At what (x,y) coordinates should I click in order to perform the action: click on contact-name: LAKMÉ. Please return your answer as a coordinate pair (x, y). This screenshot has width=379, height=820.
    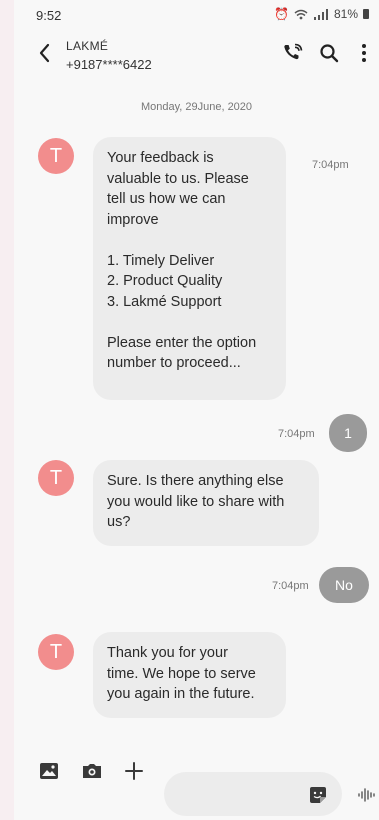
    Looking at the image, I should click on (87, 46).